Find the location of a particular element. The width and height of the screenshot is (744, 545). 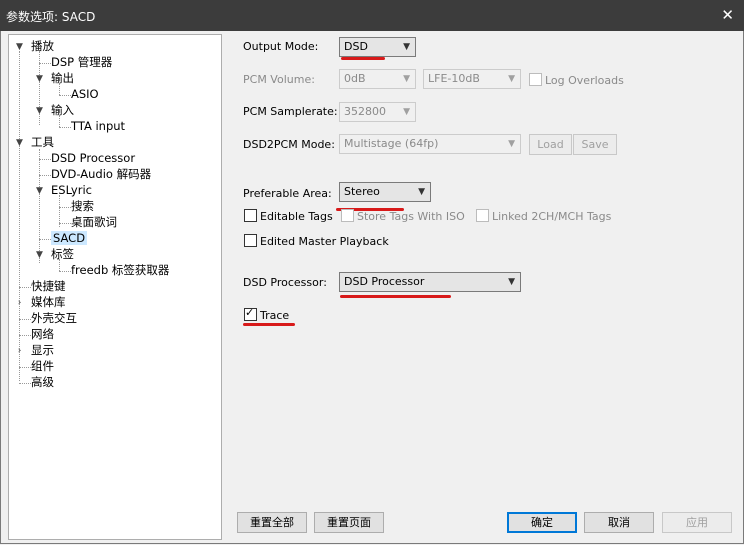

pcm-samplerate-select: 352800 ▼ is located at coordinates (377, 112).